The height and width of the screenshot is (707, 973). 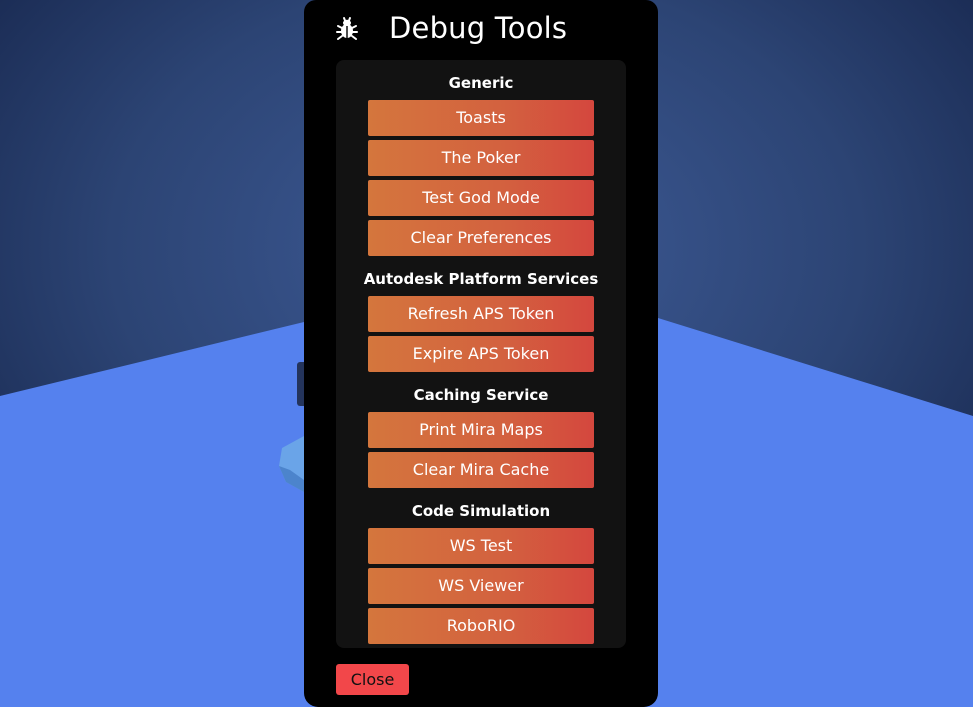 What do you see at coordinates (478, 28) in the screenshot?
I see `modal-title: Debug Tools` at bounding box center [478, 28].